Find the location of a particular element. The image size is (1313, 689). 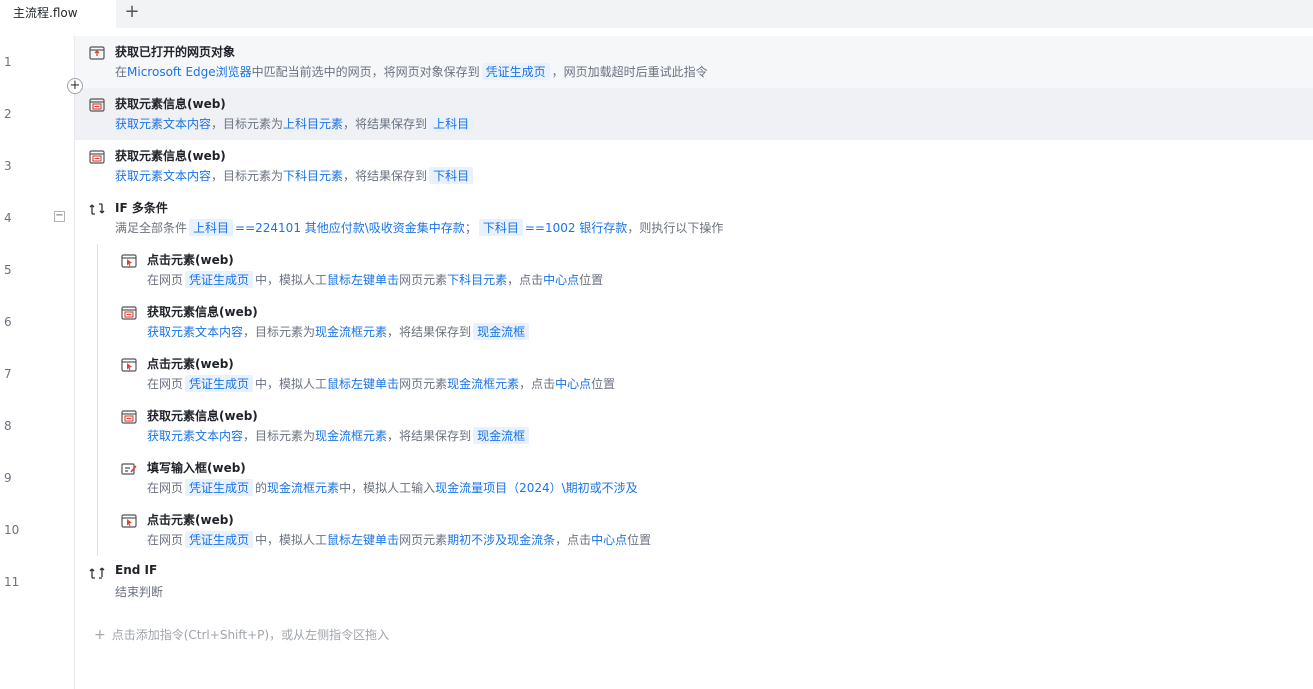

parameter-link: ==1002 银行存款 is located at coordinates (576, 228).